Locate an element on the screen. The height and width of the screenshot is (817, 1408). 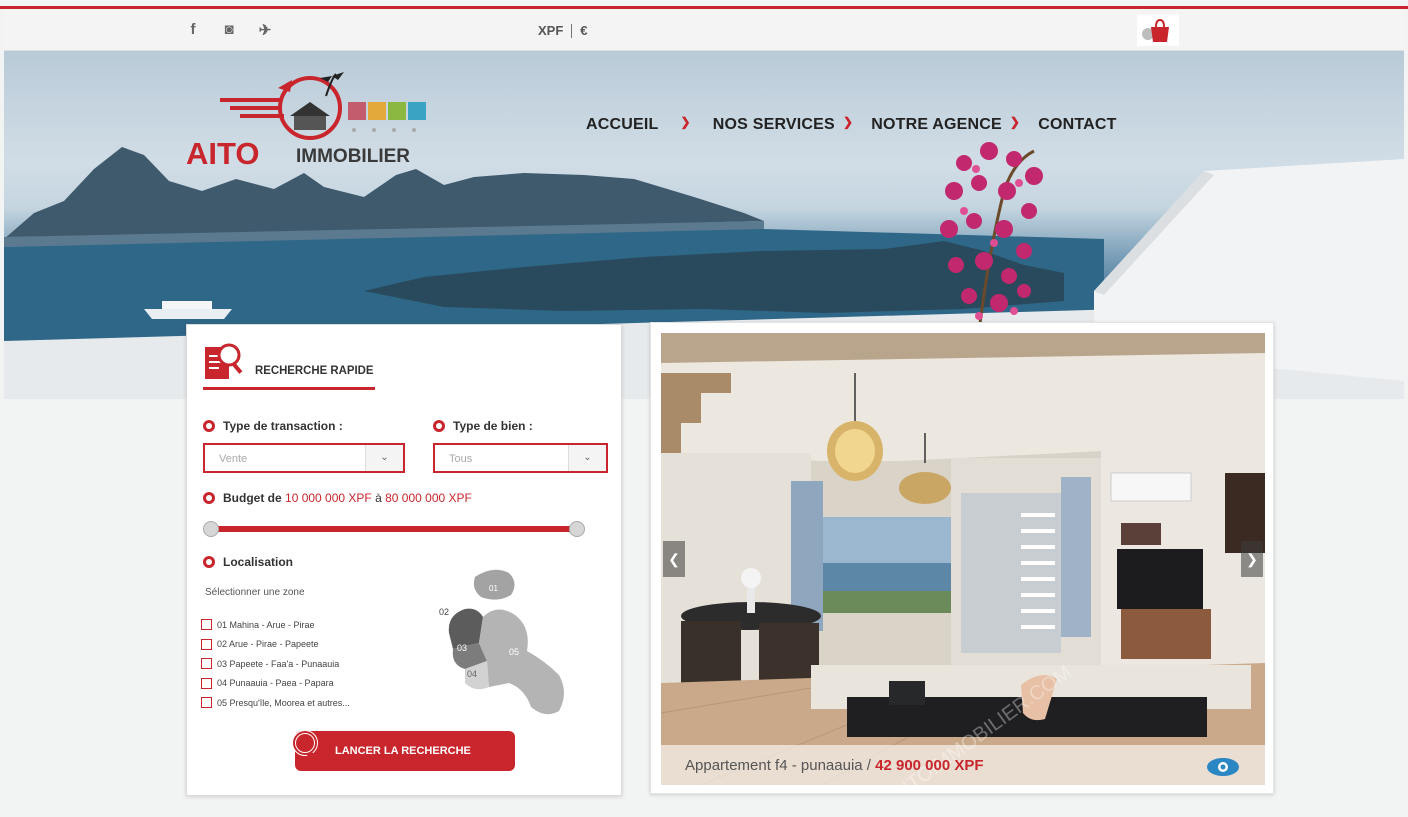
zone-label: 02 Arue - Pirae - Papeete is located at coordinates (268, 644).